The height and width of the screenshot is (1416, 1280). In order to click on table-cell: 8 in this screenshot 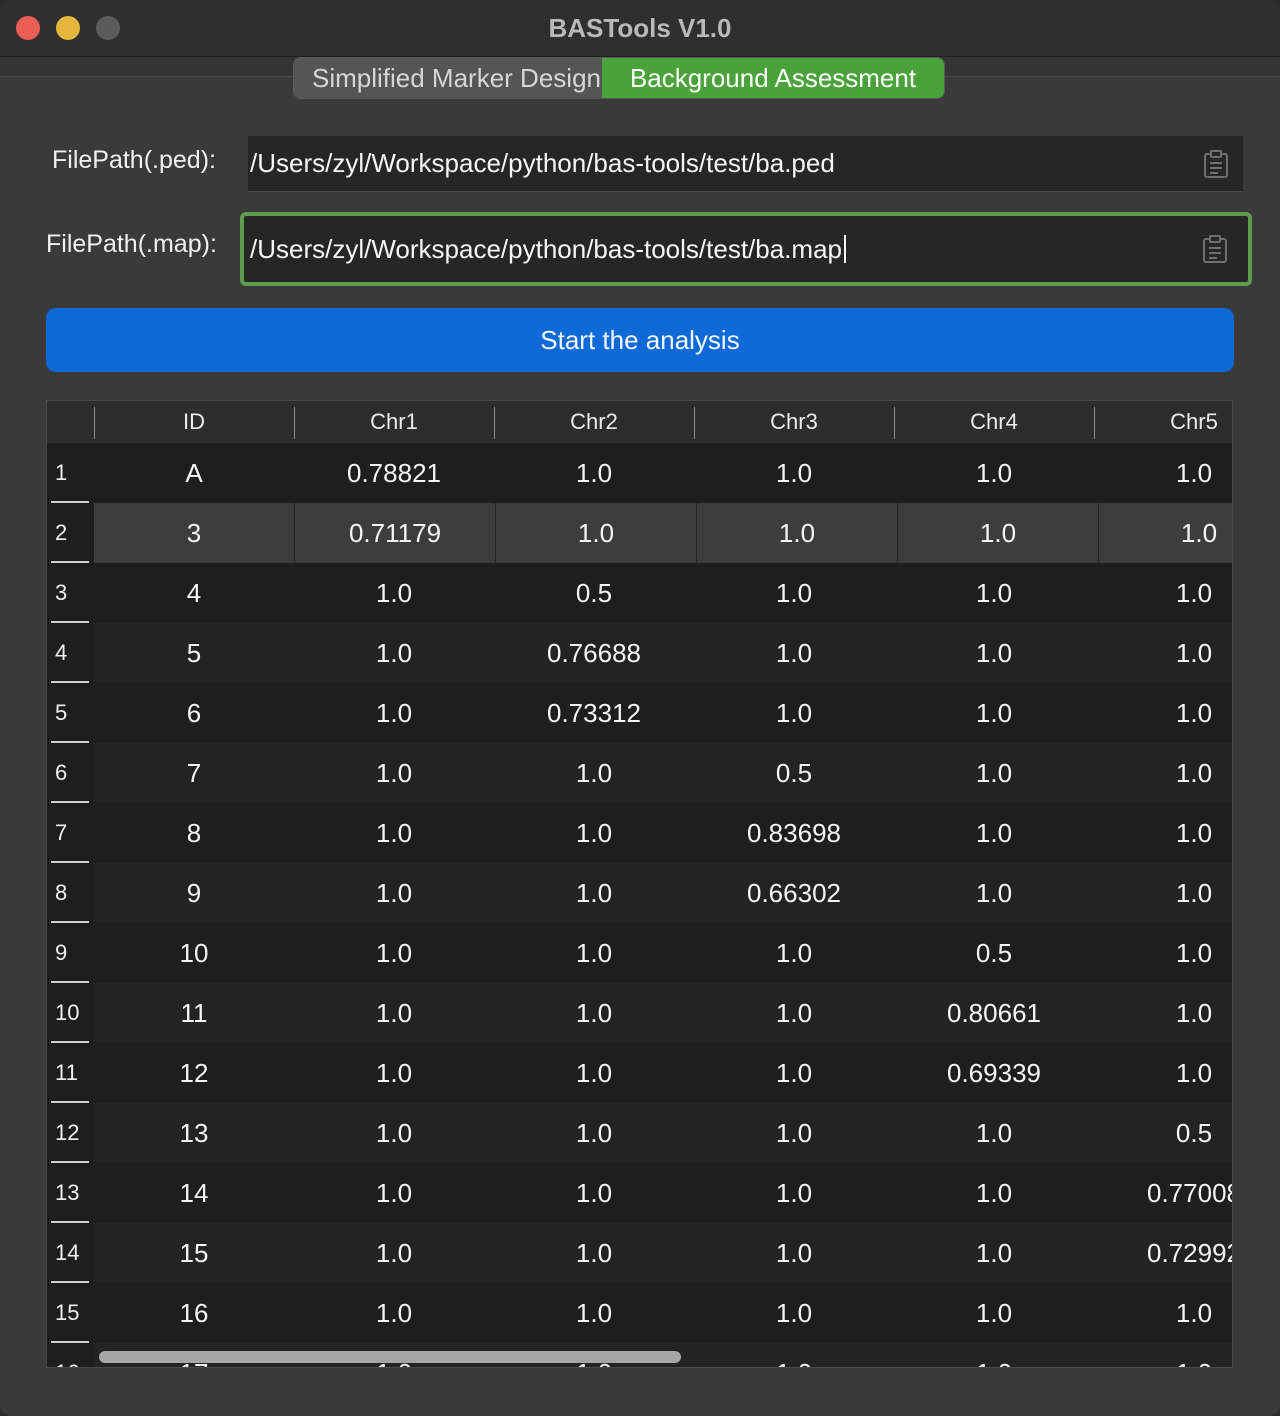, I will do `click(194, 833)`.